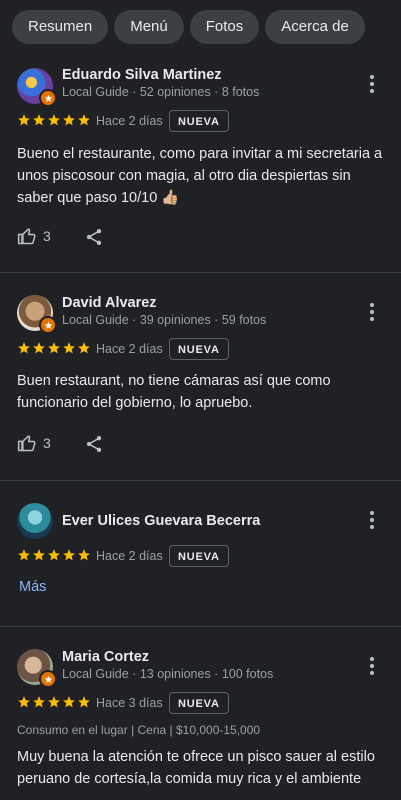  I want to click on review-date: Hace 3 días, so click(129, 703).